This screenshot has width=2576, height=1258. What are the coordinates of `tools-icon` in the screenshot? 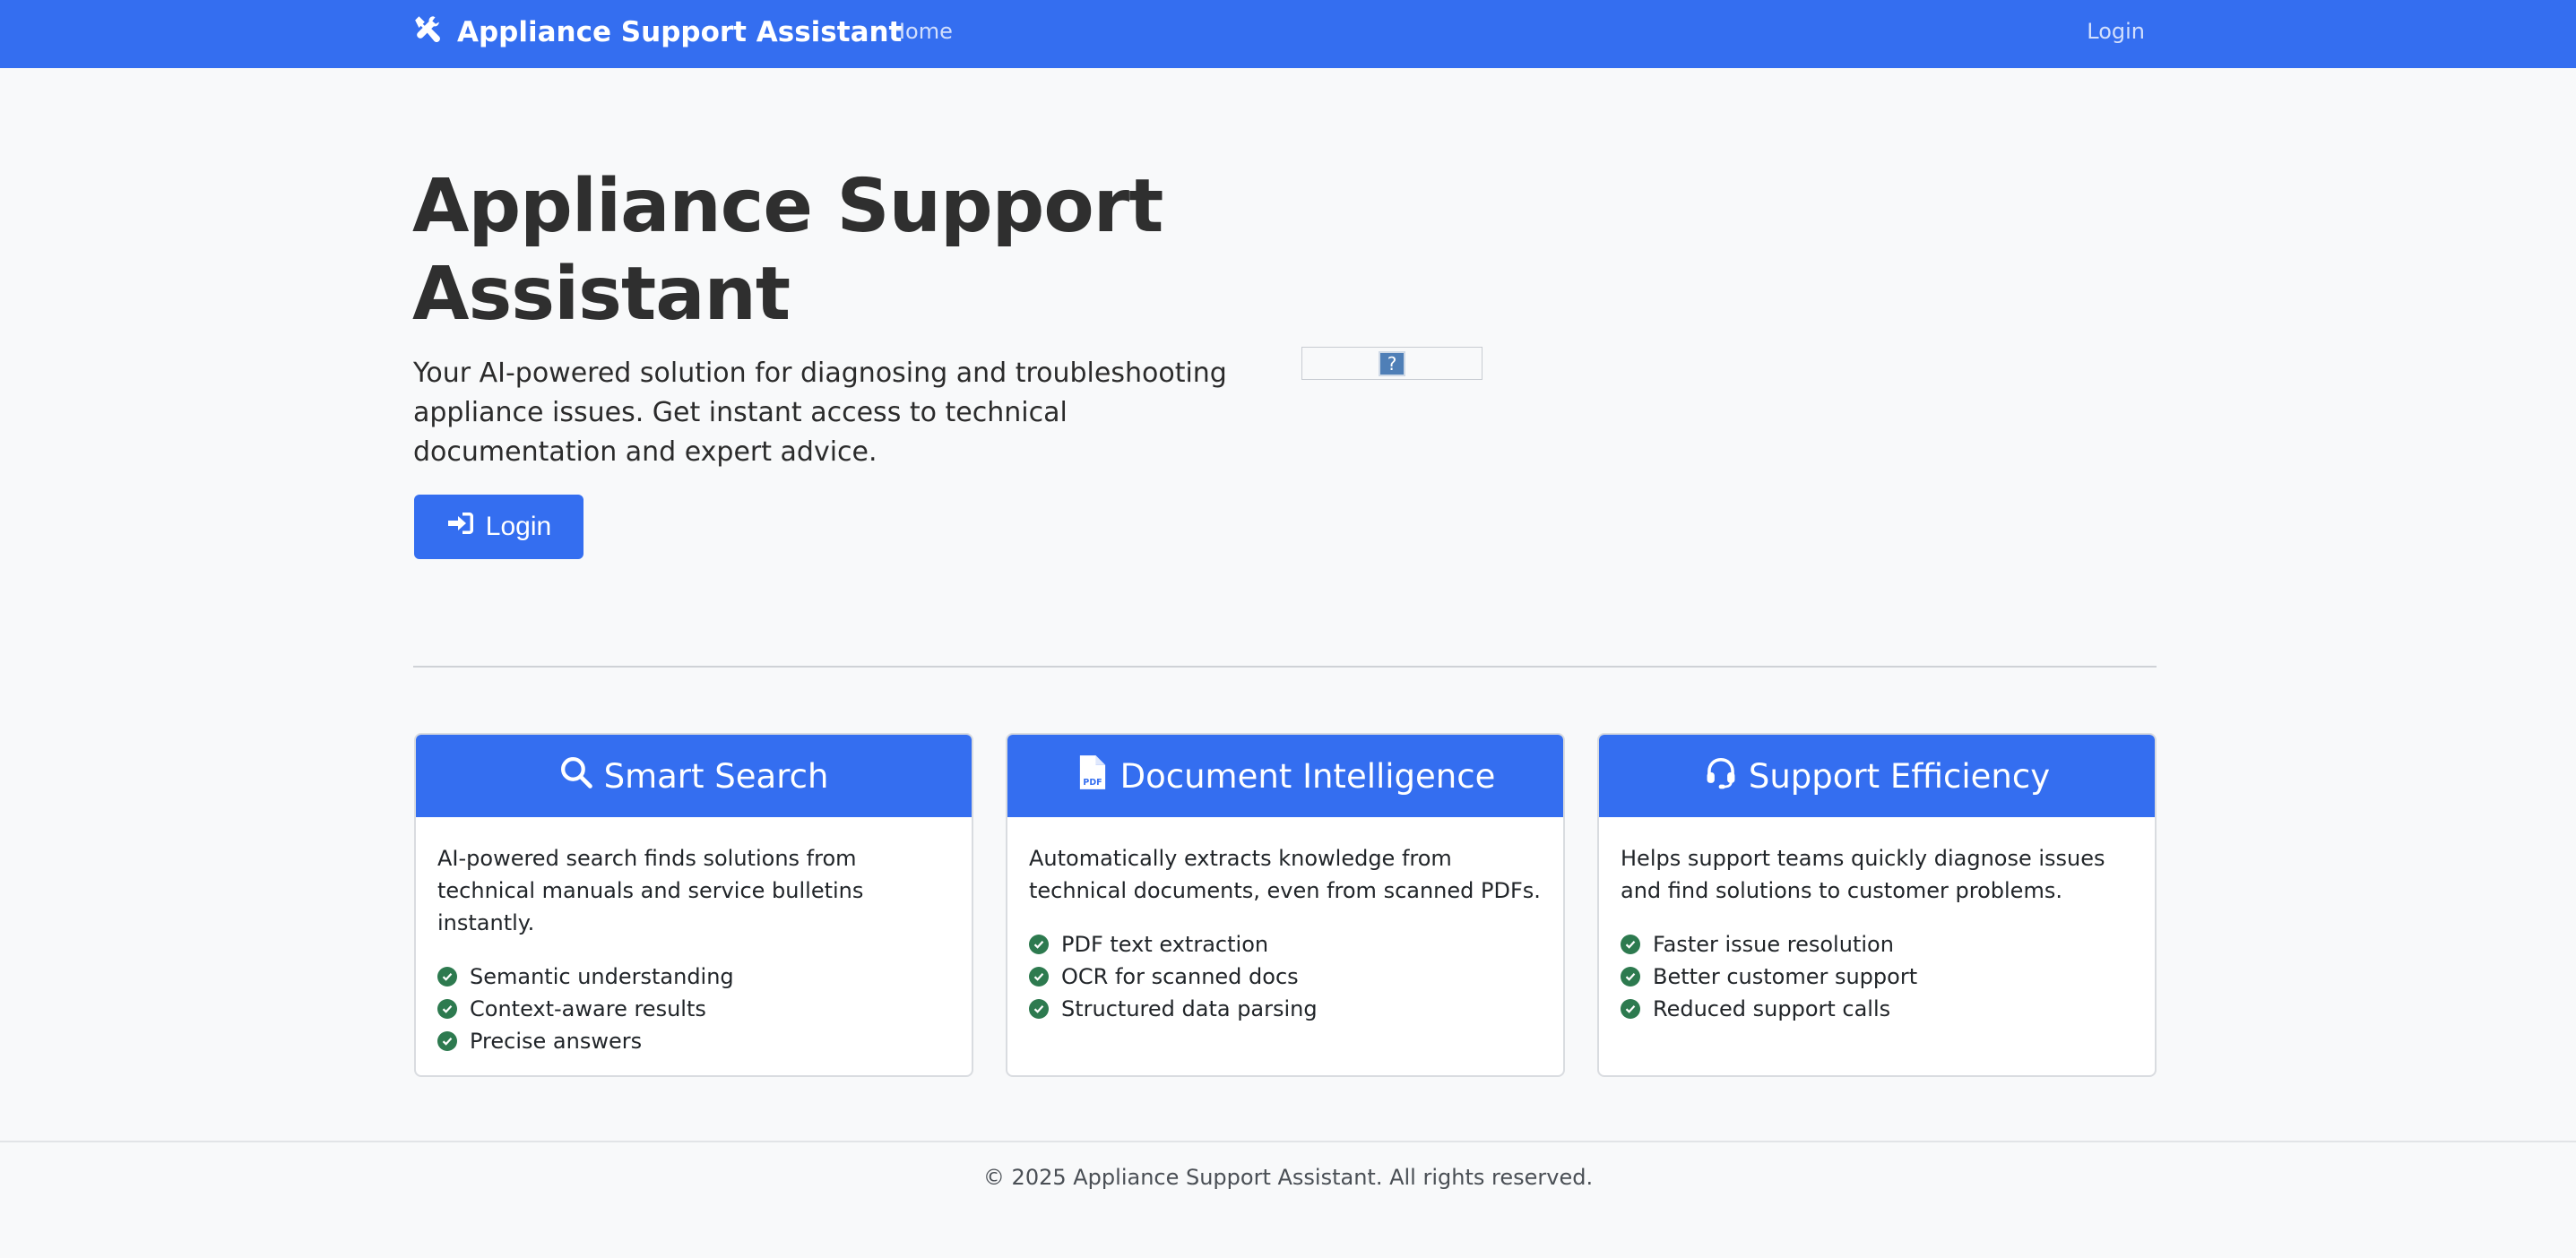 It's located at (427, 32).